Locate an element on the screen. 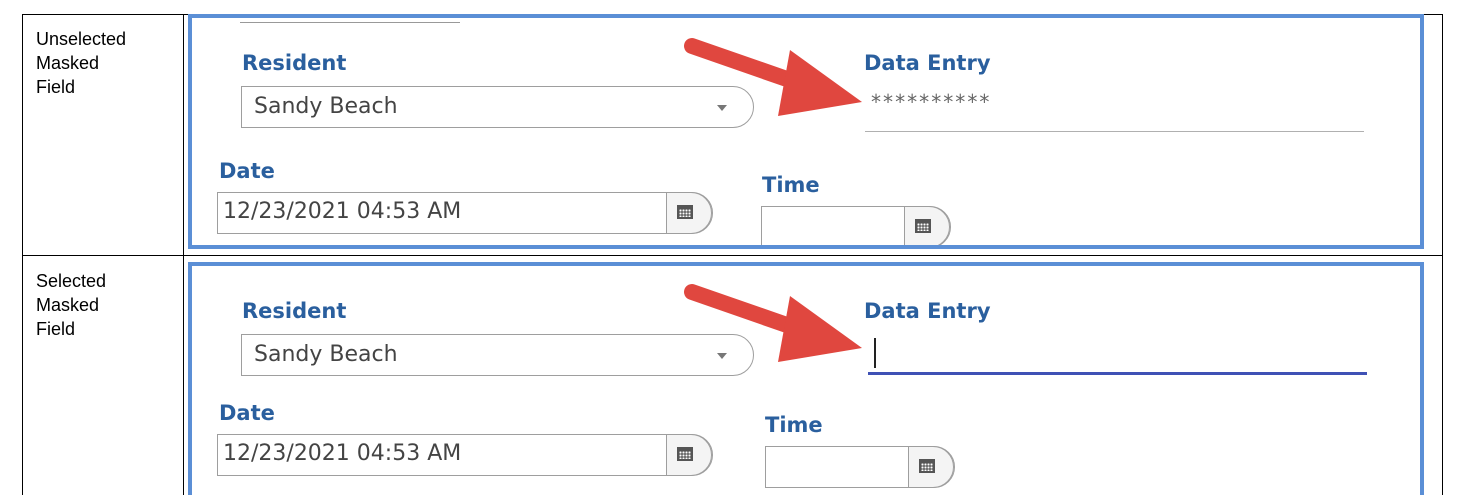 This screenshot has height=495, width=1459. row-label-line: Unselected is located at coordinates (81, 39).